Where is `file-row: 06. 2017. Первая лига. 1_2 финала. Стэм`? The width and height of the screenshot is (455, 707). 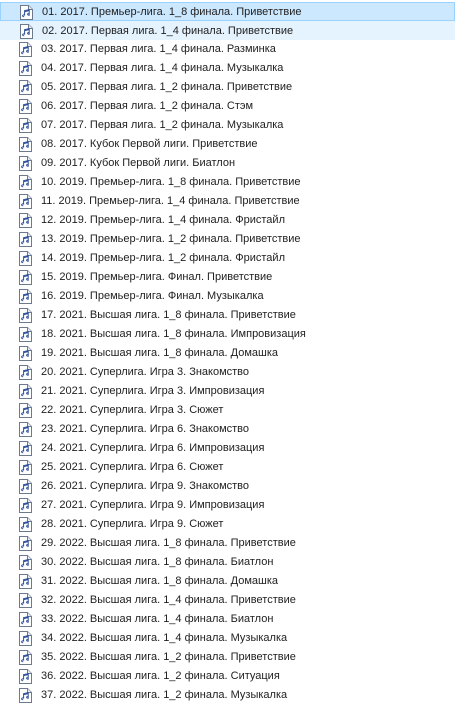 file-row: 06. 2017. Первая лига. 1_2 финала. Стэм is located at coordinates (227, 106).